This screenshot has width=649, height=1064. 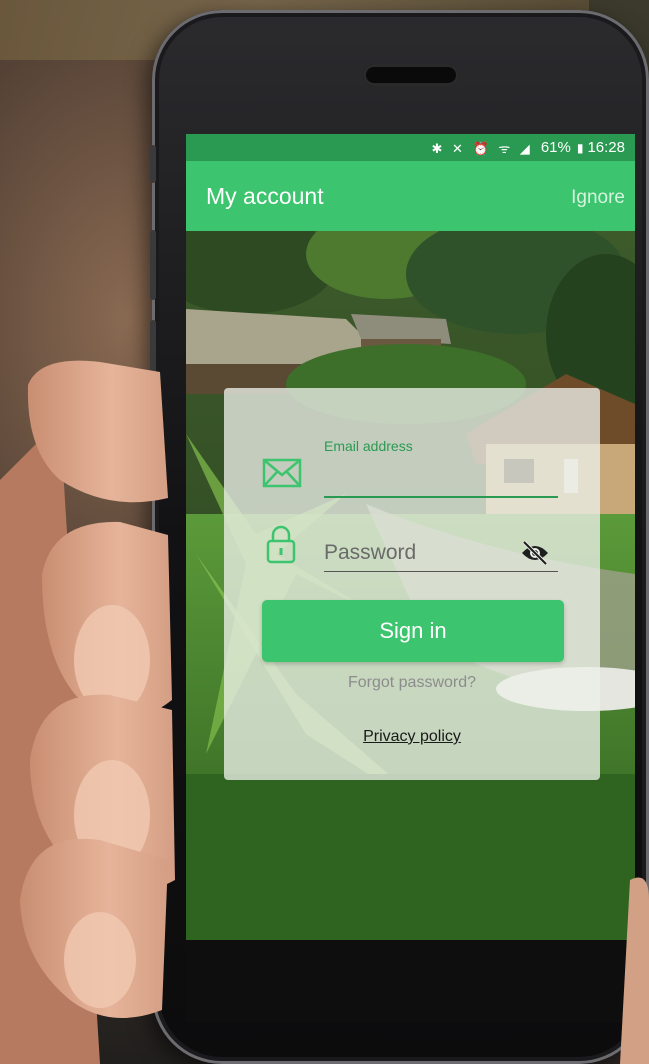 What do you see at coordinates (482, 148) in the screenshot?
I see `status-icons: ✱ ✕ ⏰ ᯤ ◢` at bounding box center [482, 148].